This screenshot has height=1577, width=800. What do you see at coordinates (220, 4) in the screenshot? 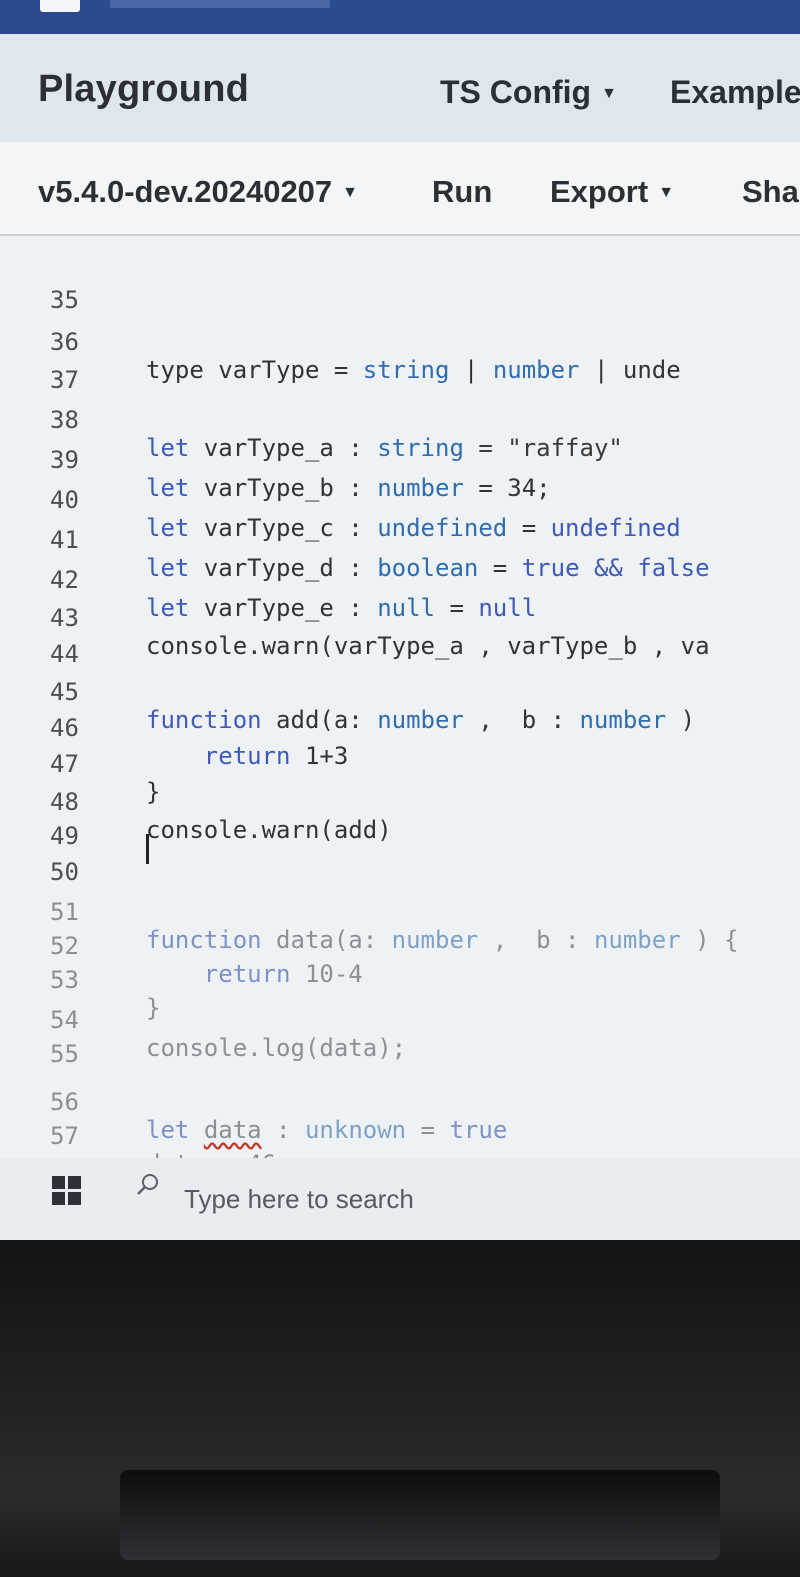
I see `site-title-strip` at bounding box center [220, 4].